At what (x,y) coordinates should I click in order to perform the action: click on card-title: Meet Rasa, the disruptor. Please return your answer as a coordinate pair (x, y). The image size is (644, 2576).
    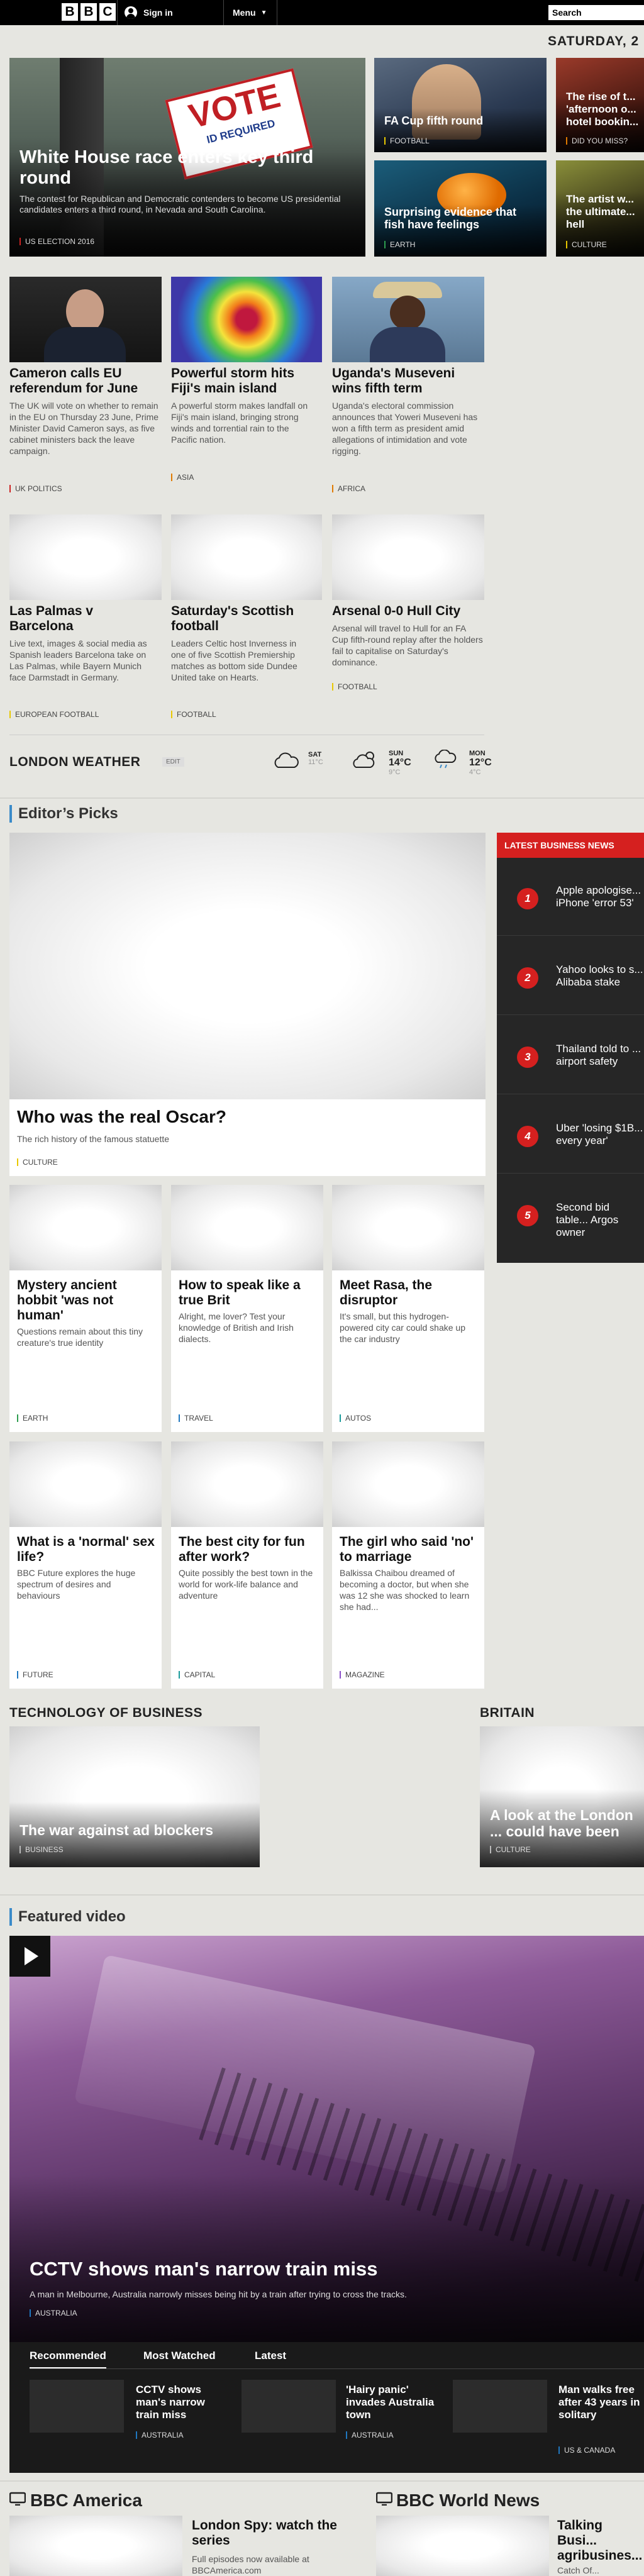
    Looking at the image, I should click on (386, 1292).